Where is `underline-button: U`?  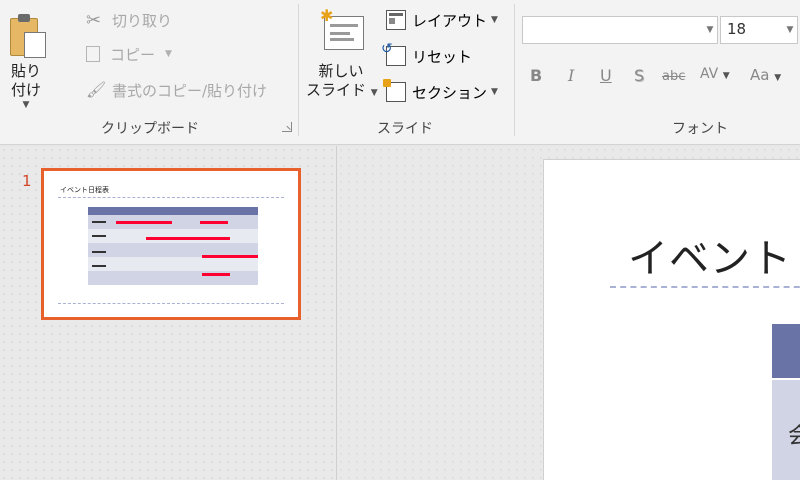
underline-button: U is located at coordinates (606, 75).